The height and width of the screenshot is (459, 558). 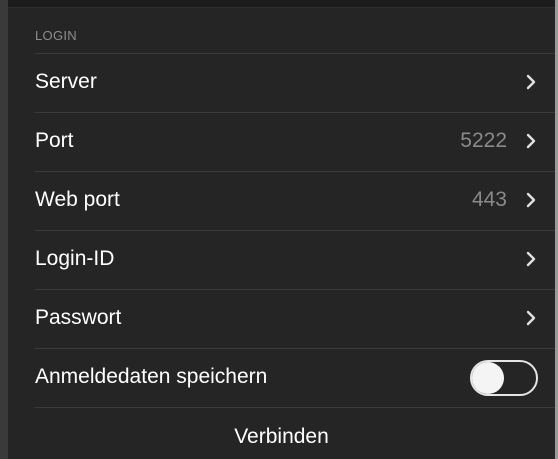 What do you see at coordinates (78, 317) in the screenshot?
I see `row-password-label: Passwort` at bounding box center [78, 317].